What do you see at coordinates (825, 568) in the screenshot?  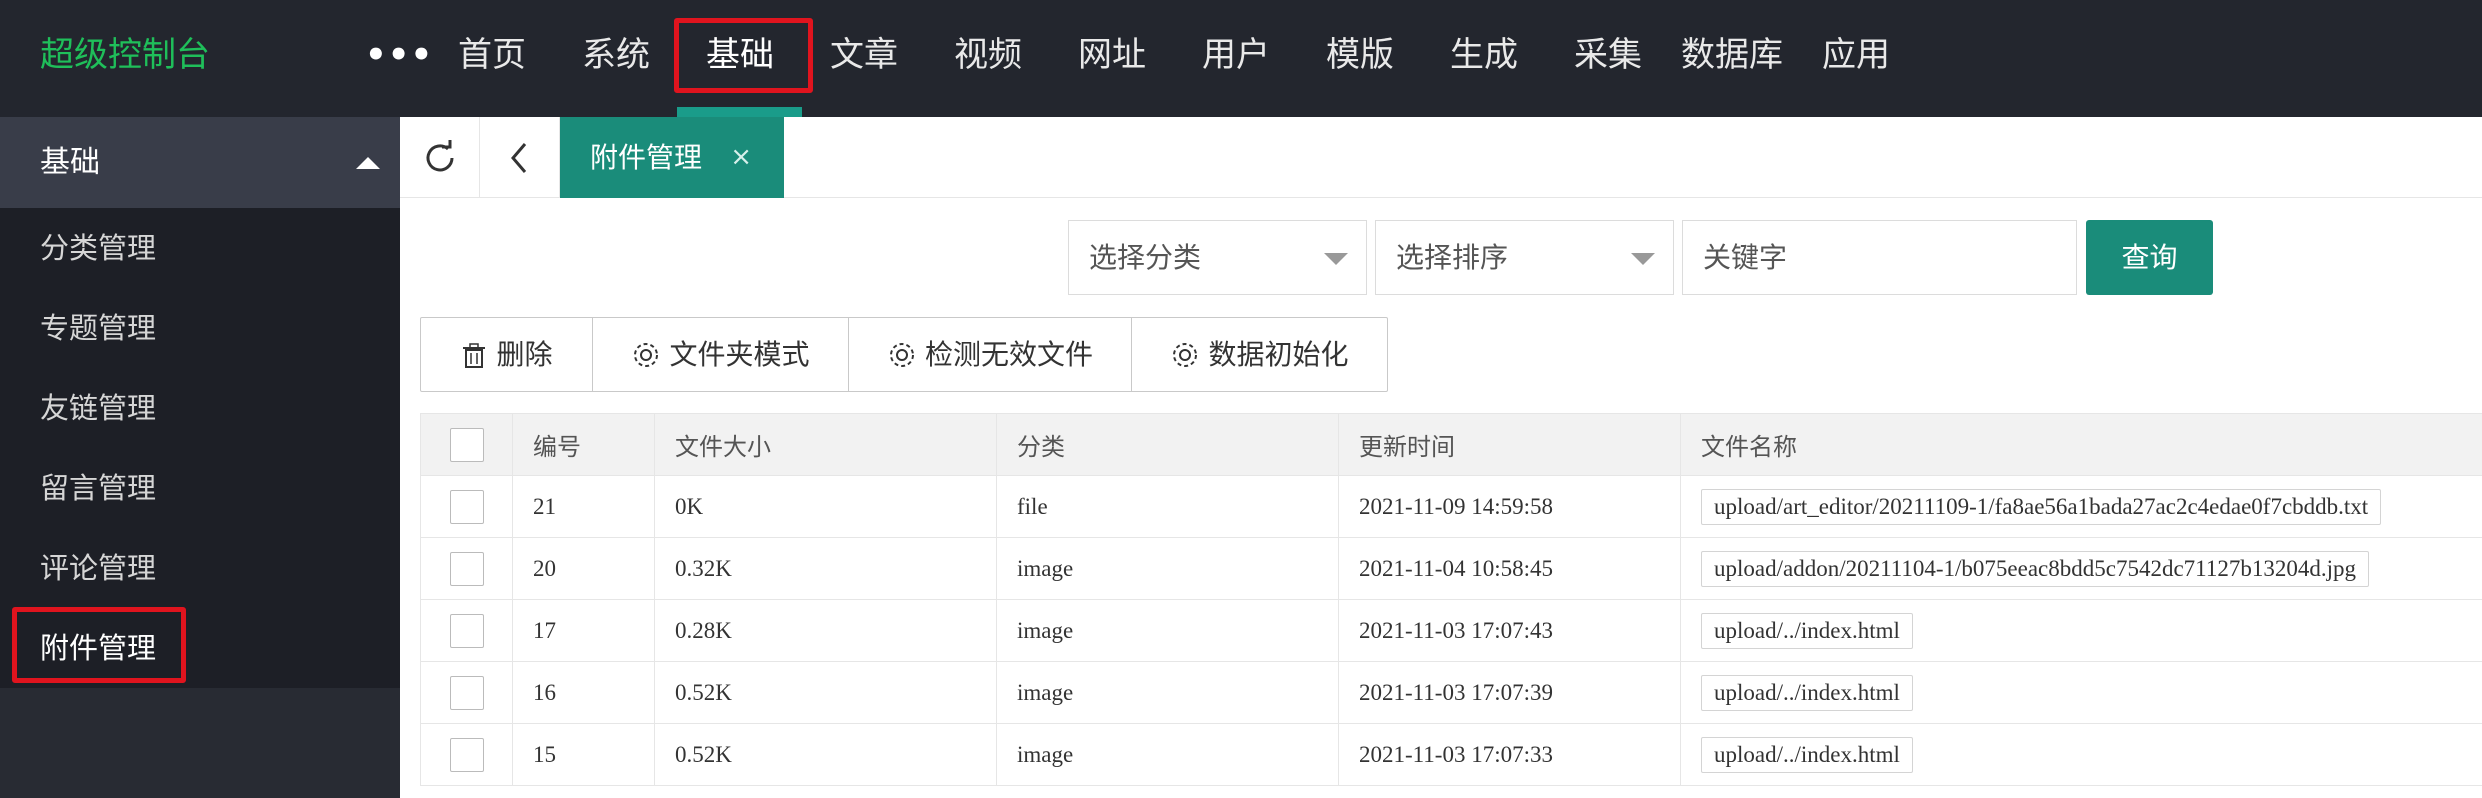 I see `cell-size: 0.32K` at bounding box center [825, 568].